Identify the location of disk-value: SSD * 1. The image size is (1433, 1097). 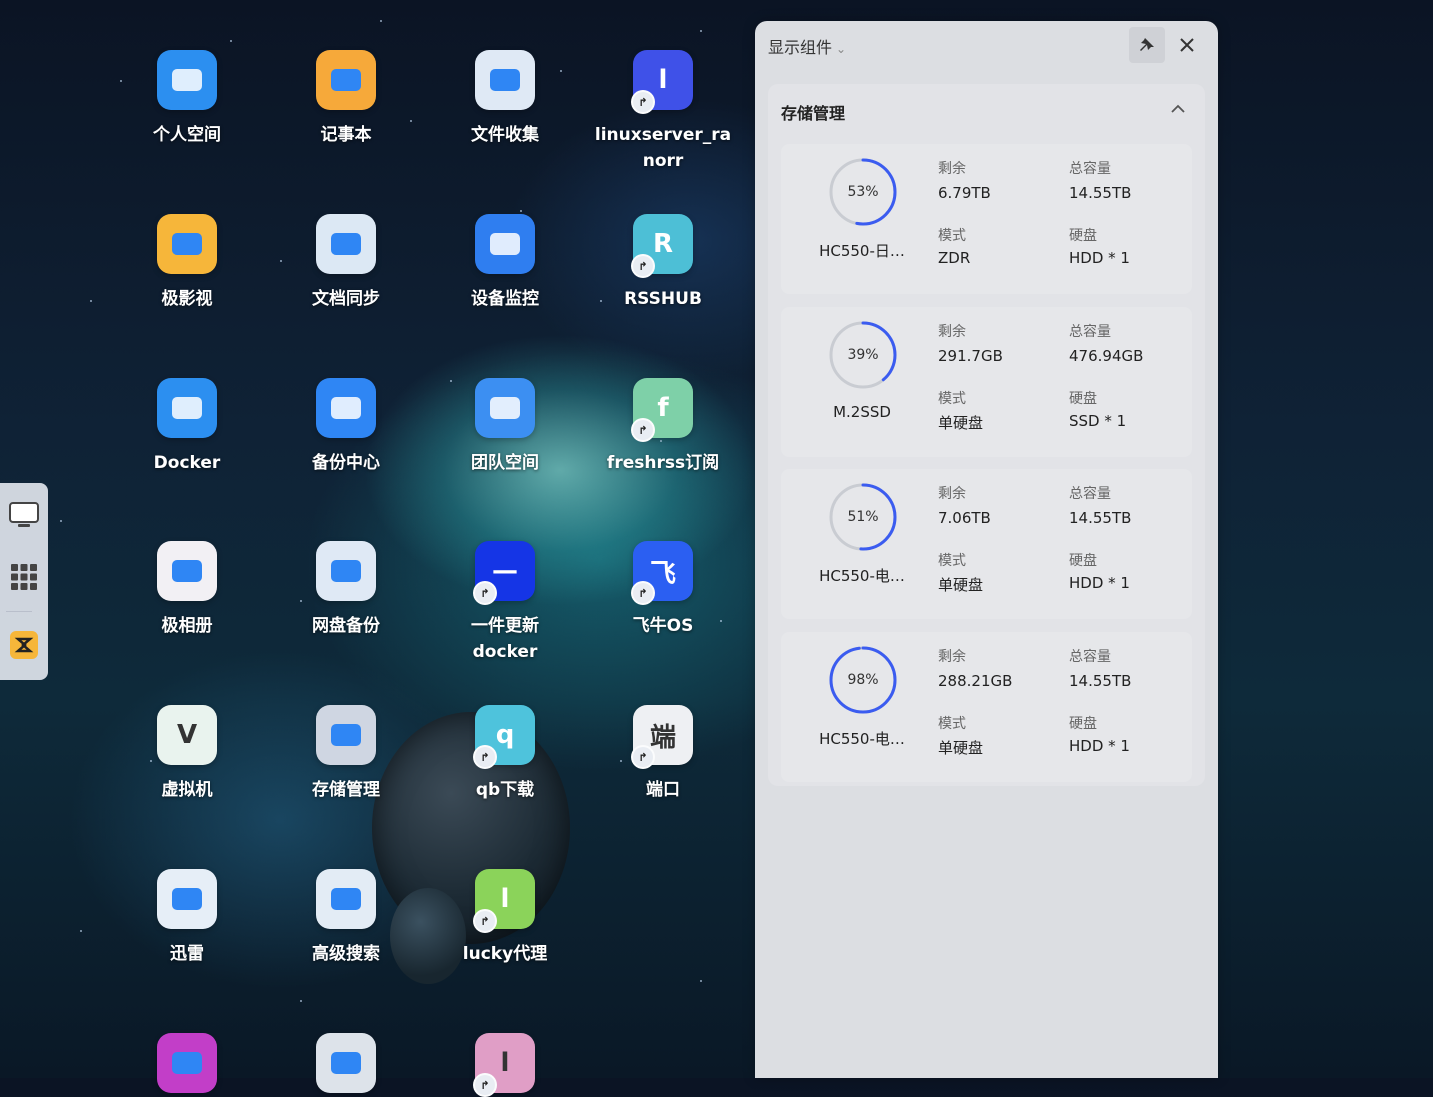
(1098, 421).